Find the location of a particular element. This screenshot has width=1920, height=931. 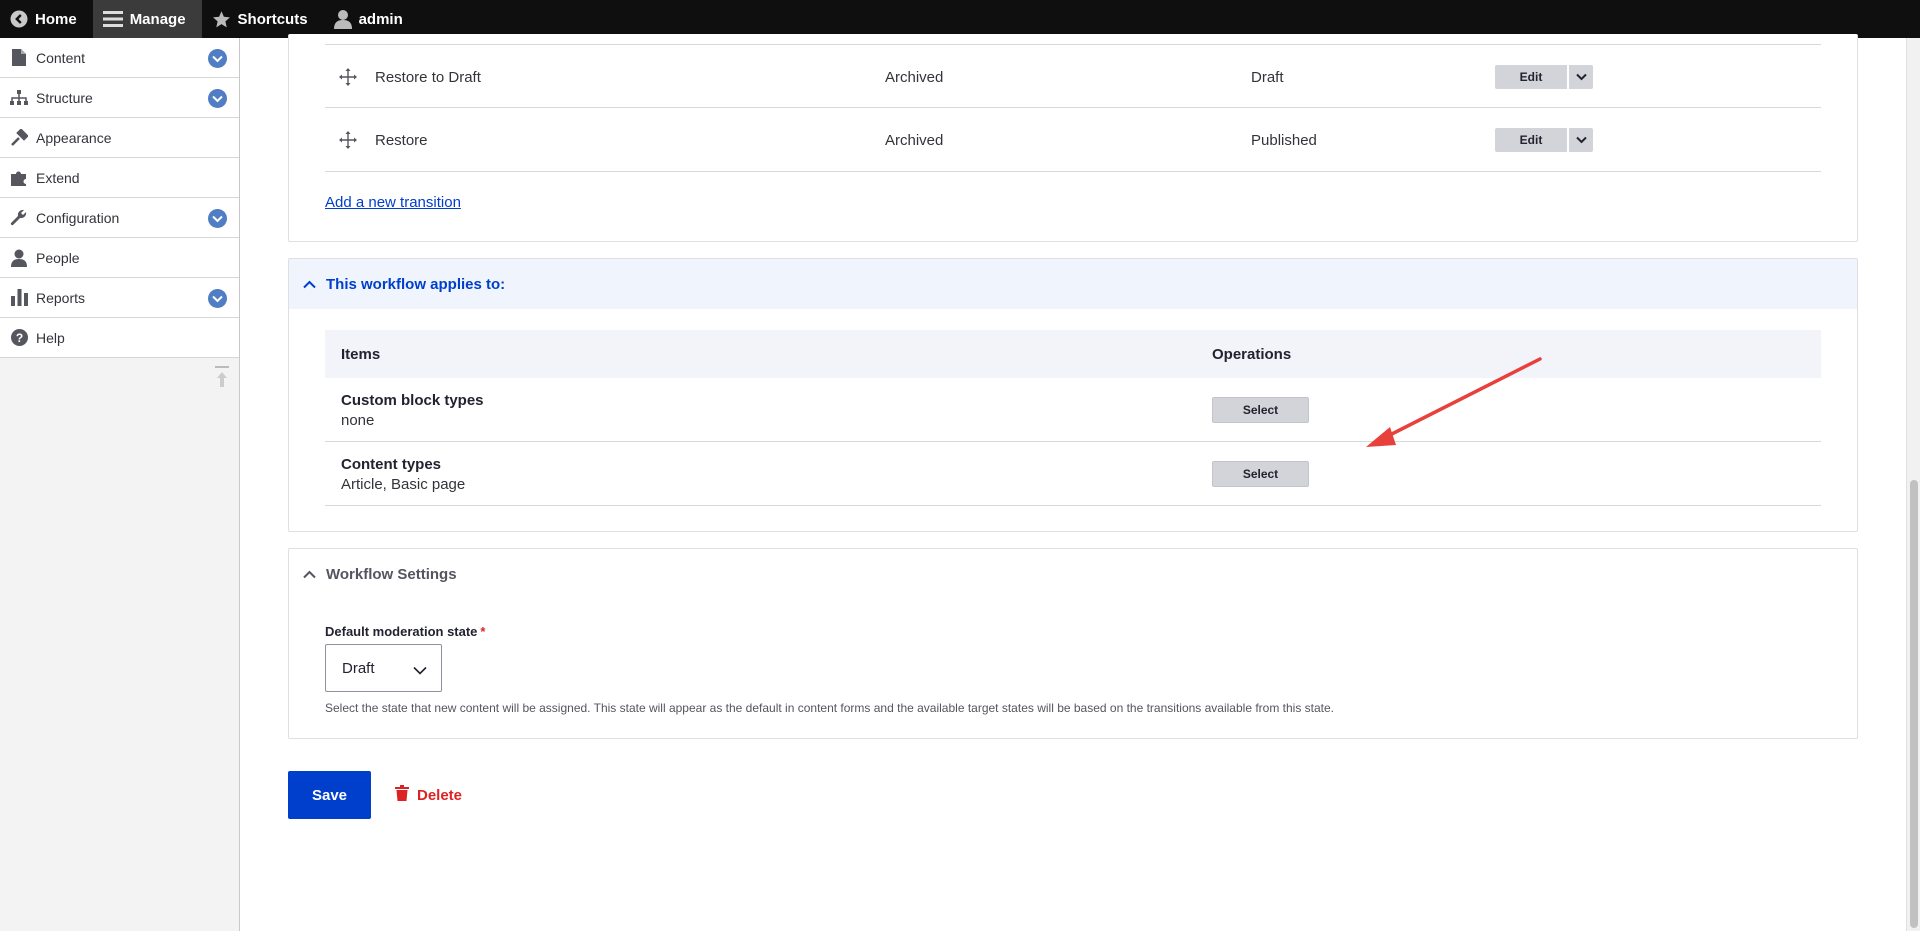

sidebar-item-appearance: Appearance is located at coordinates (119, 138).